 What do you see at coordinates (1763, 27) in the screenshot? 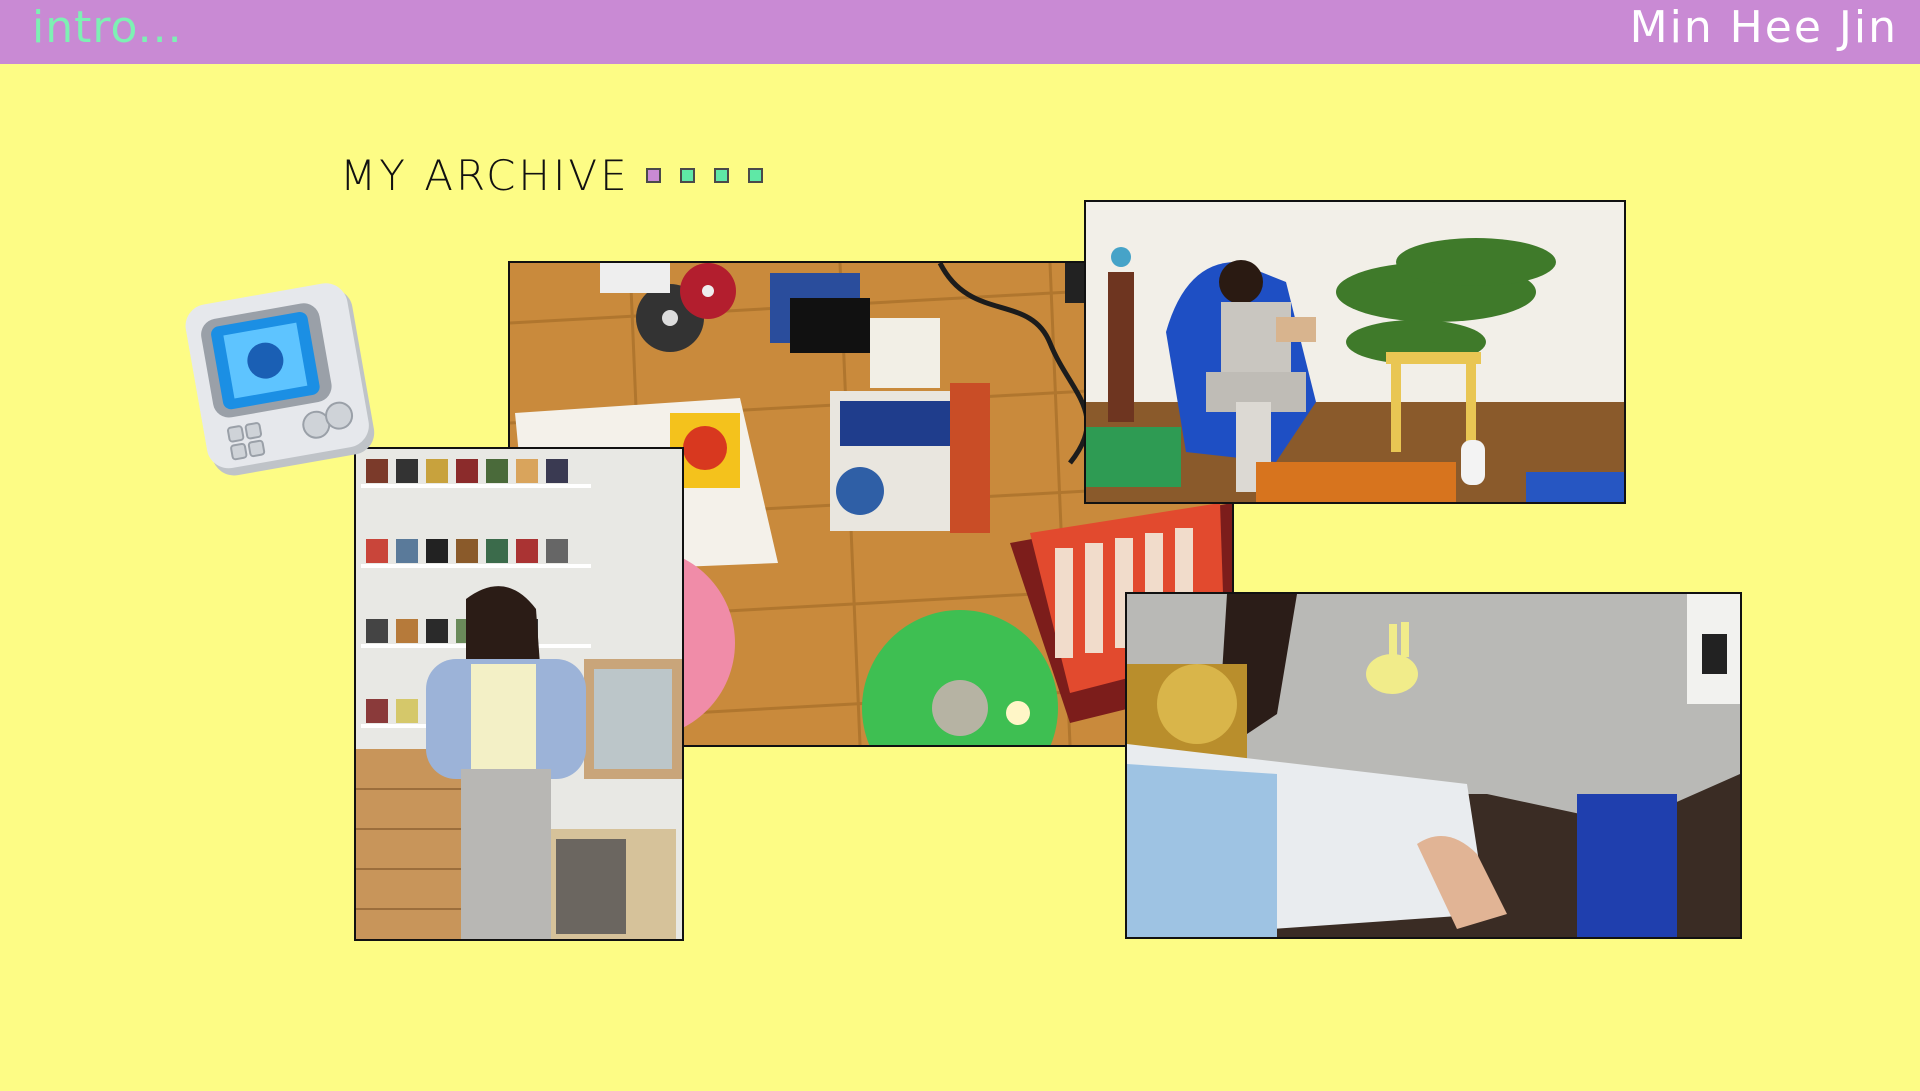
I see `author-name: Min Hee Jin` at bounding box center [1763, 27].